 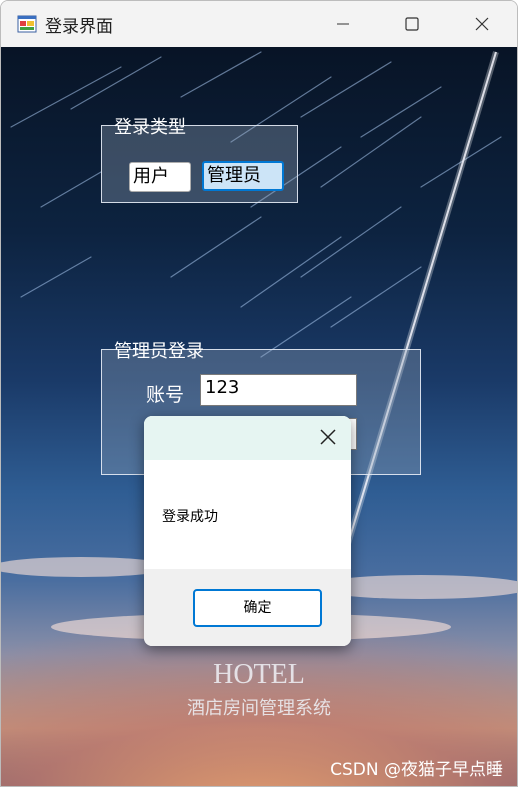 I want to click on title-bar: 登录界面, so click(x=259, y=24).